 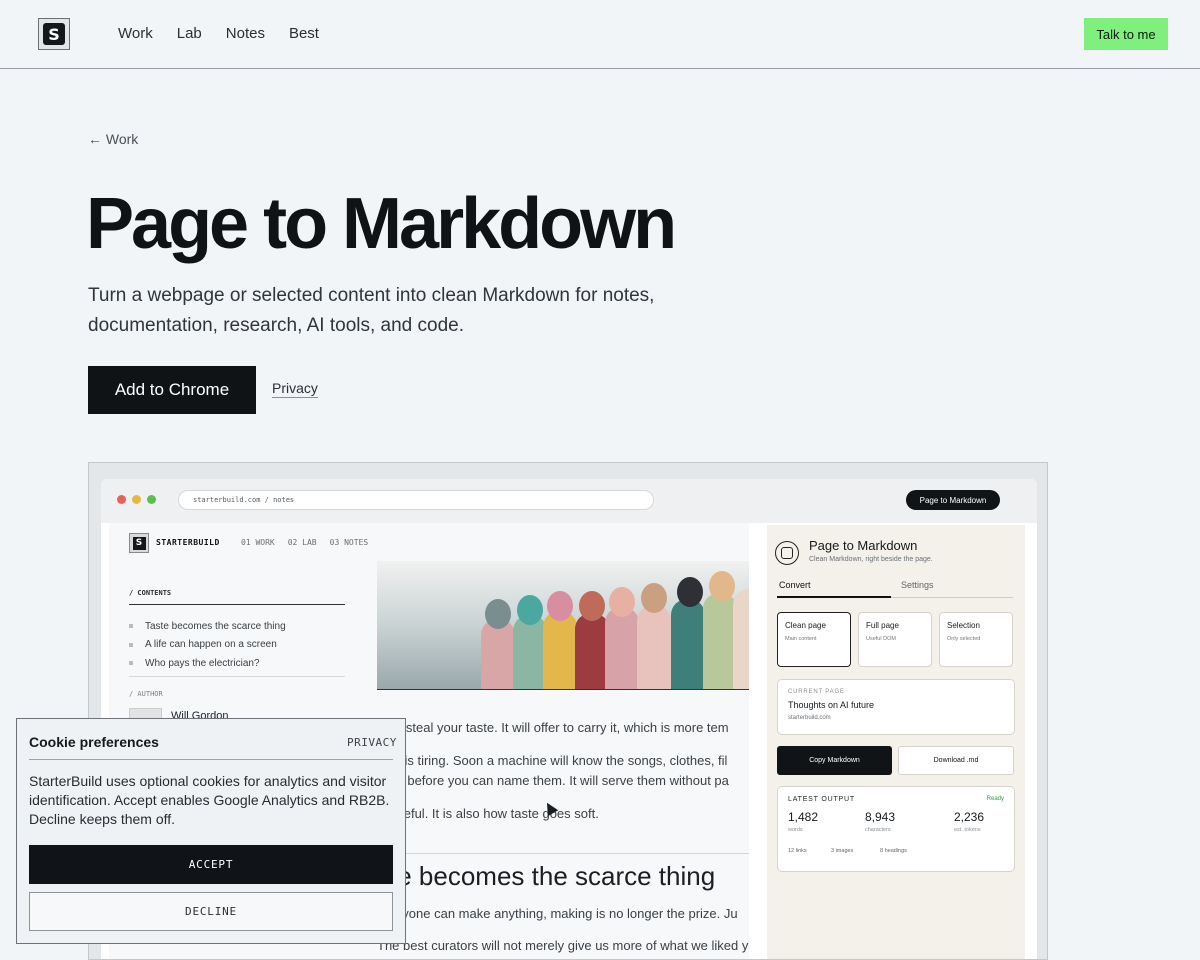 I want to click on copy-markdown-button: Copy Markdown, so click(x=834, y=760).